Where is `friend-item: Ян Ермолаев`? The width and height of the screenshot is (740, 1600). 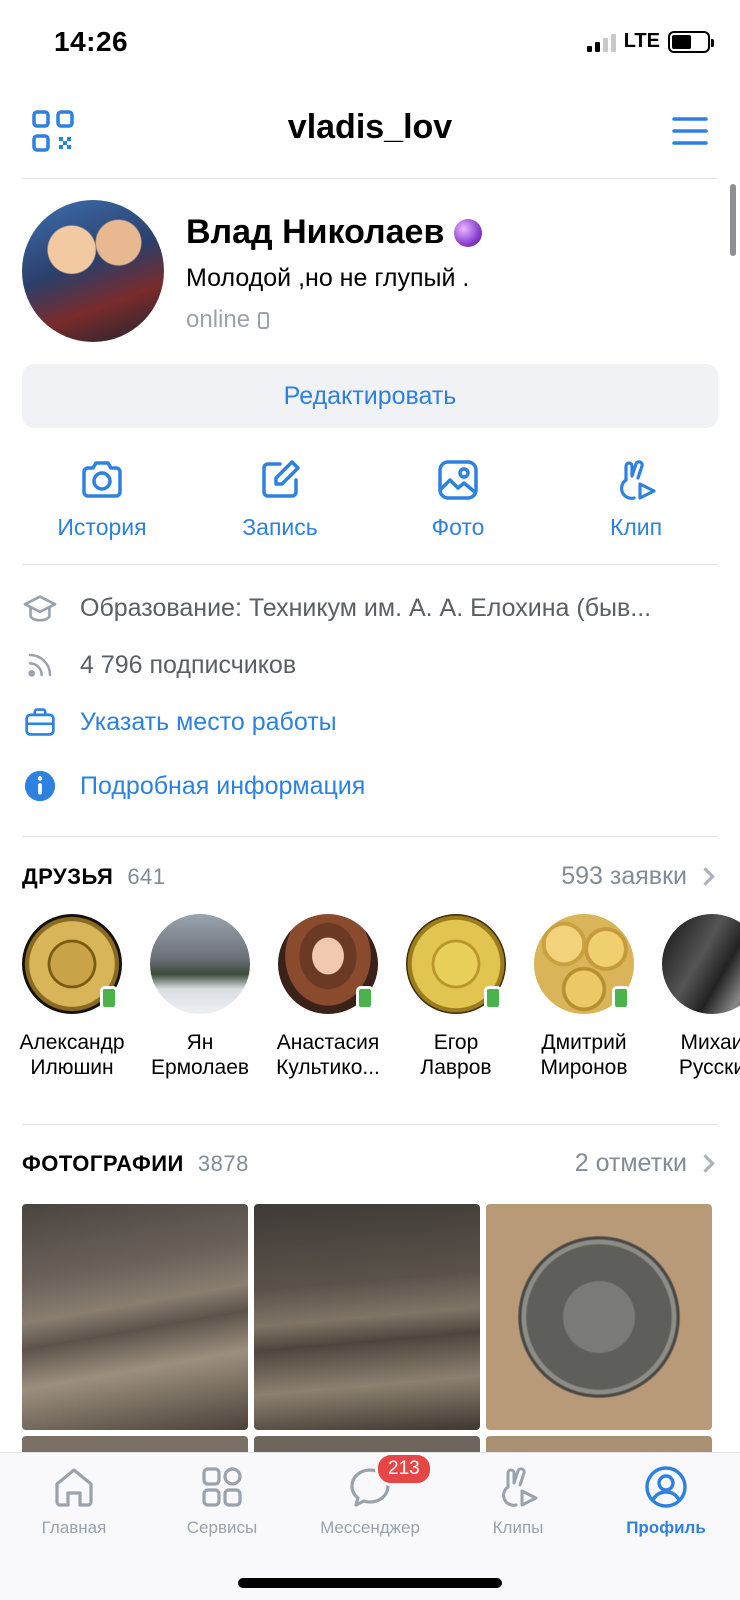
friend-item: Ян Ермолаев is located at coordinates (200, 997).